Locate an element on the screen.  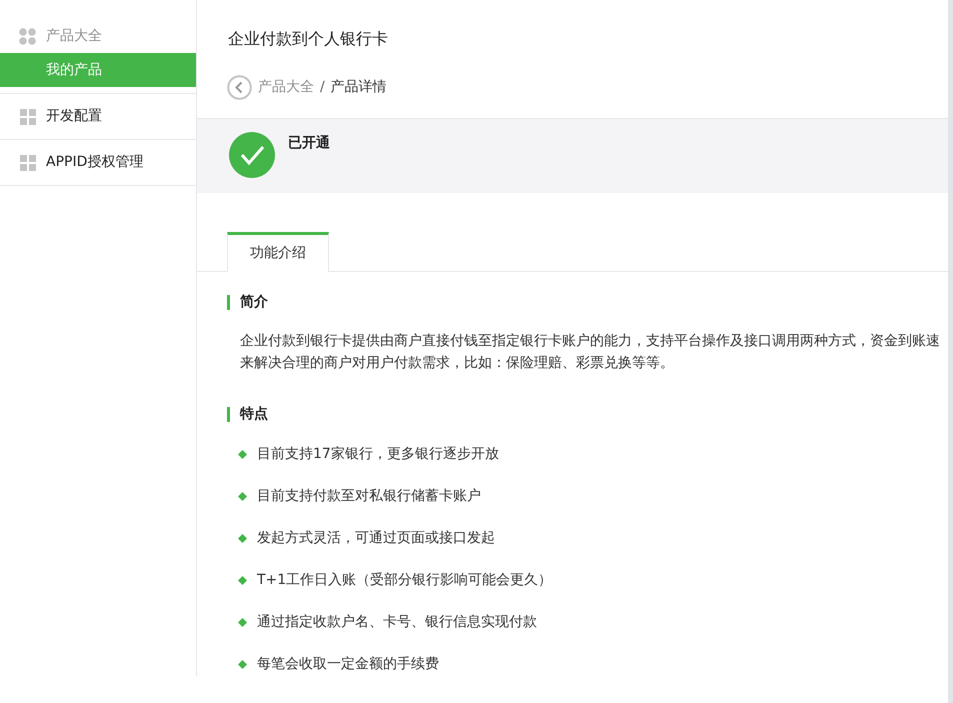
status-label: 已开通 is located at coordinates (309, 143).